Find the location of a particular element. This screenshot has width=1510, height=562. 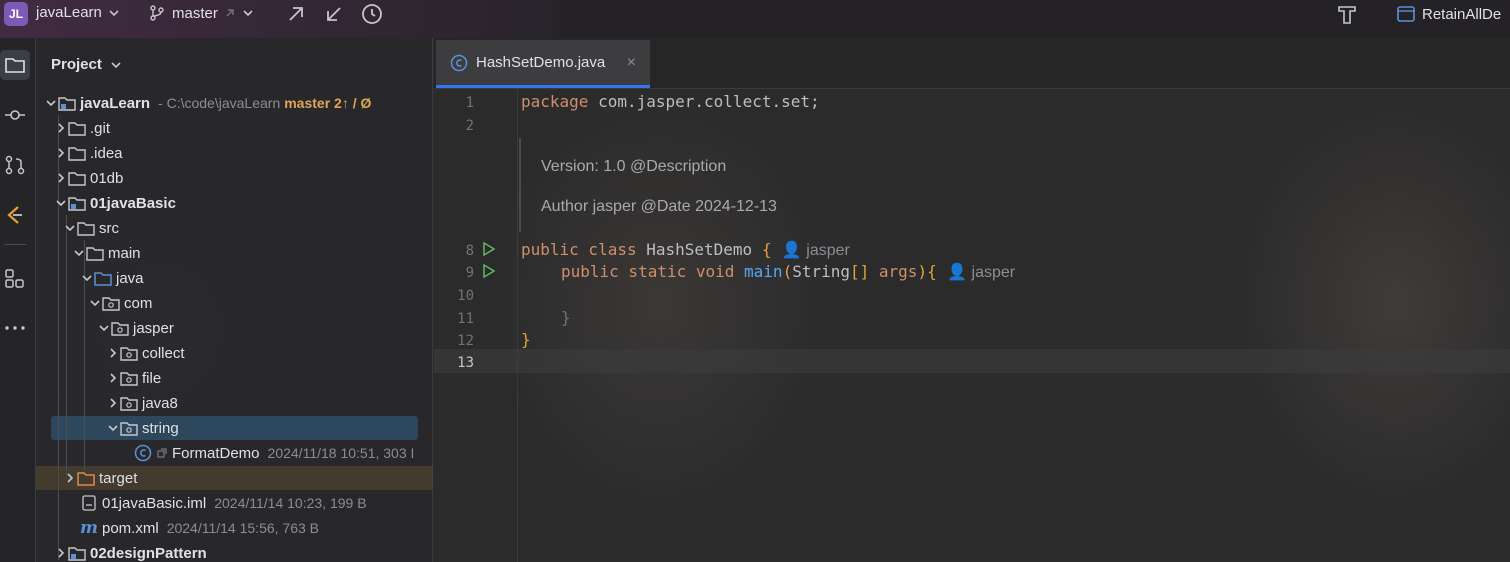

tree-item-label: string is located at coordinates (160, 428).